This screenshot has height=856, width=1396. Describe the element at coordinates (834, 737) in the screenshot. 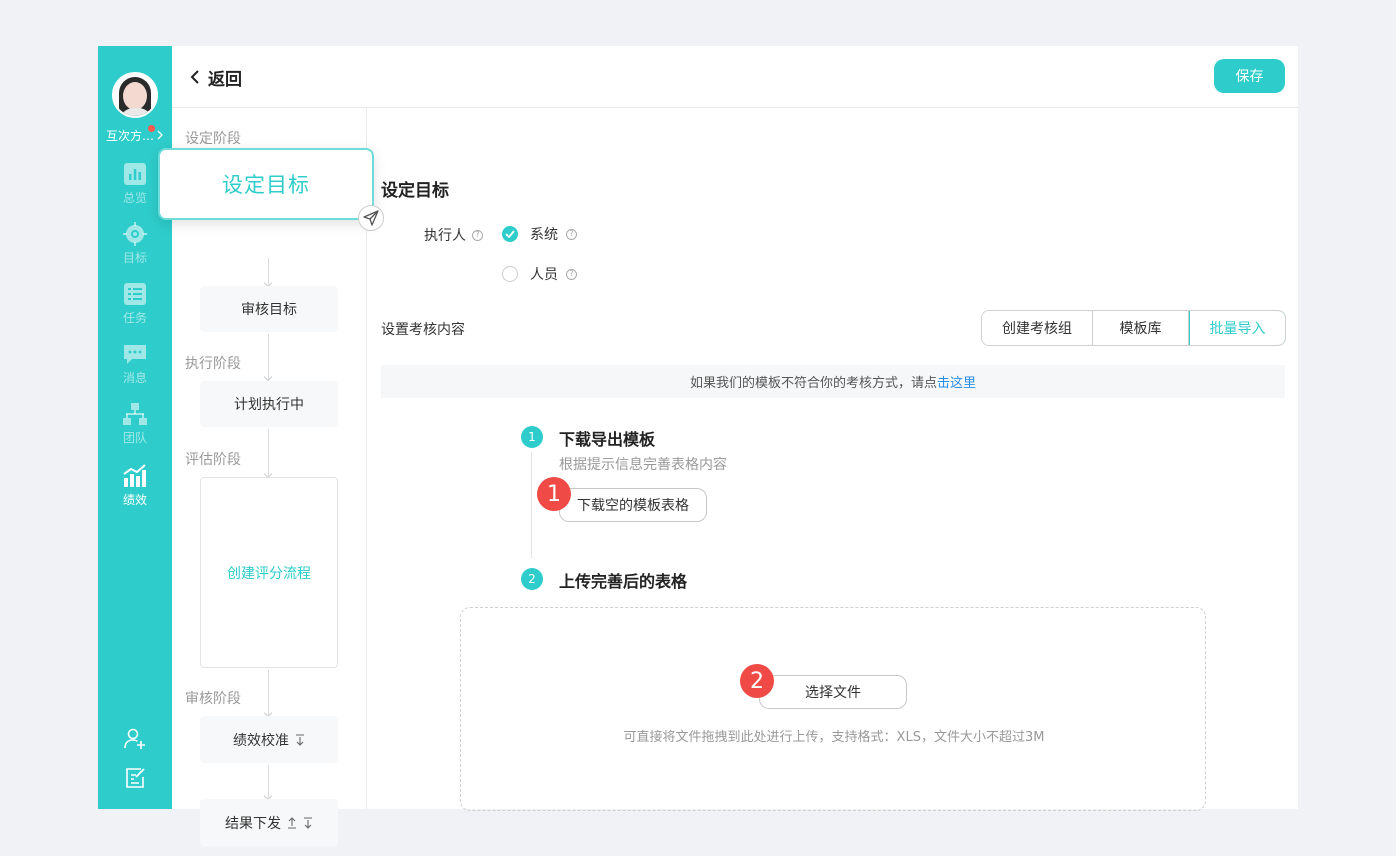

I see `upload-hint: 可直接将文件拖拽到此处进行上传，支持格式：XLS，文件大小不超过3M` at that location.